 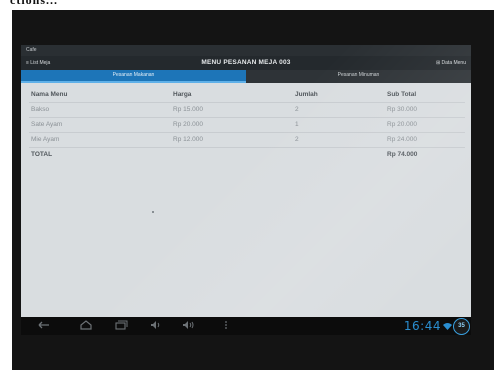 I want to click on volume-up-icon, so click(x=188, y=326).